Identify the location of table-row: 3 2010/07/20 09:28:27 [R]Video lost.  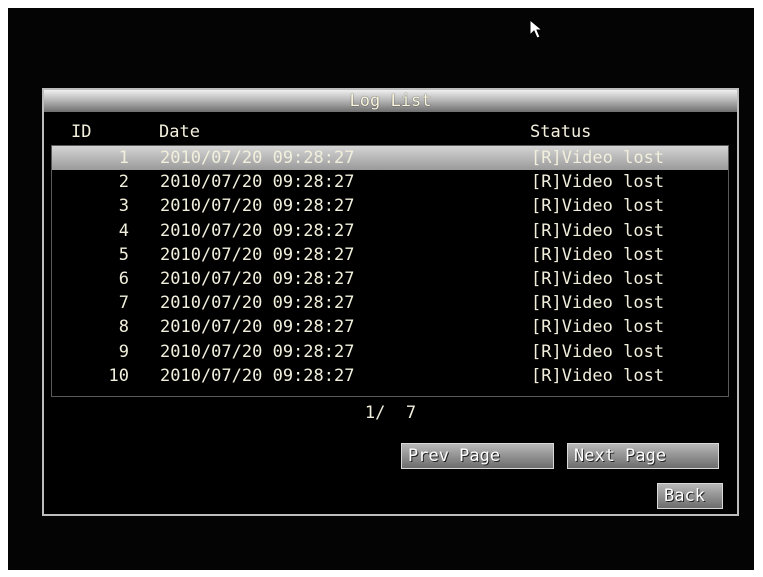
(390, 206).